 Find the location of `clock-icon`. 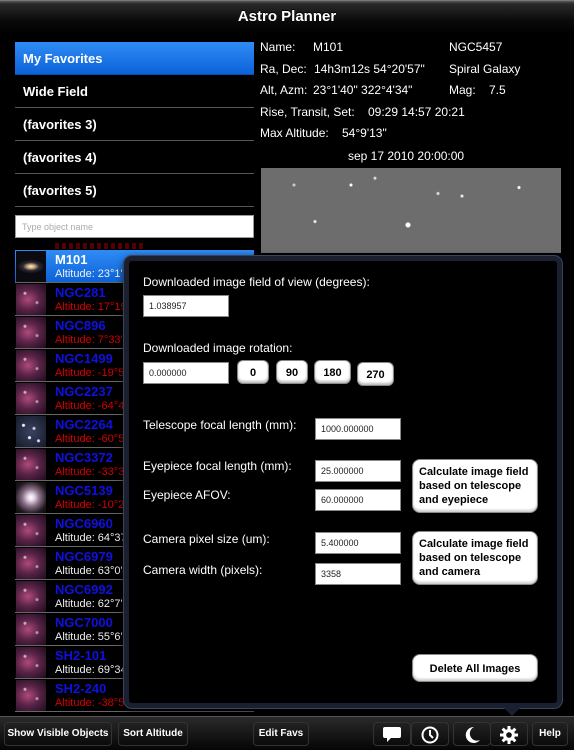

clock-icon is located at coordinates (430, 735).